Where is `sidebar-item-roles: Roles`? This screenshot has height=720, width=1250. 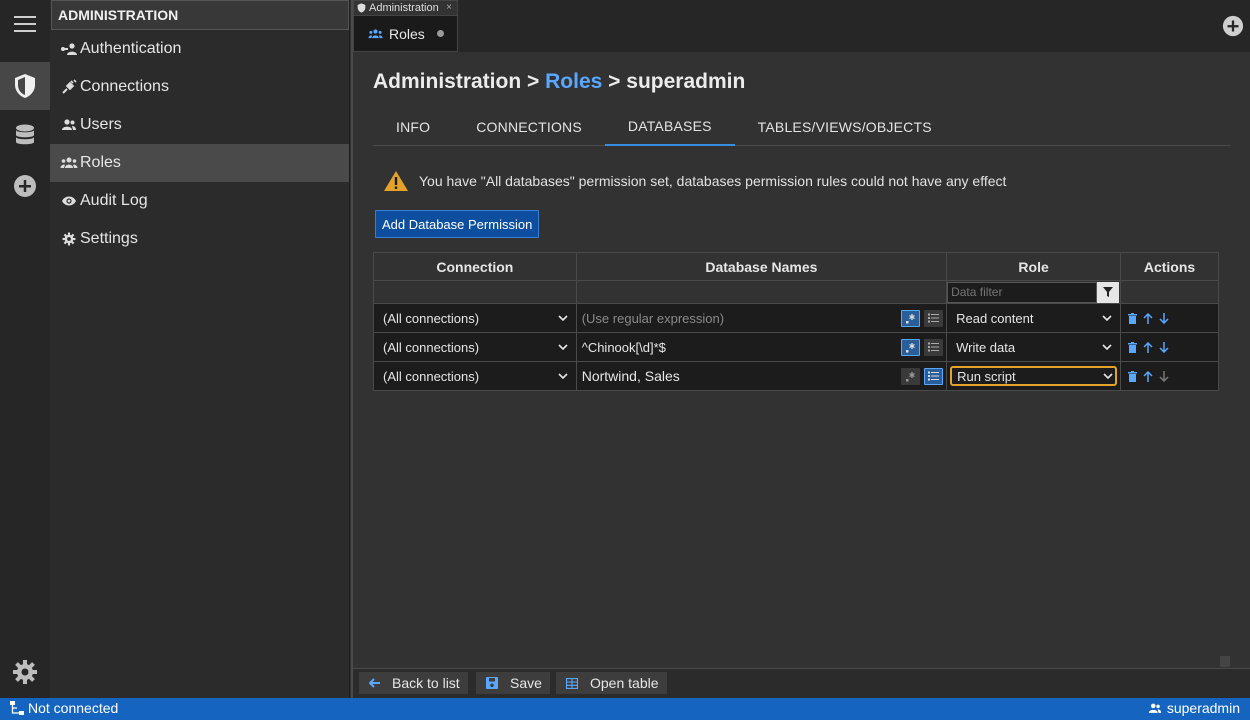 sidebar-item-roles: Roles is located at coordinates (199, 163).